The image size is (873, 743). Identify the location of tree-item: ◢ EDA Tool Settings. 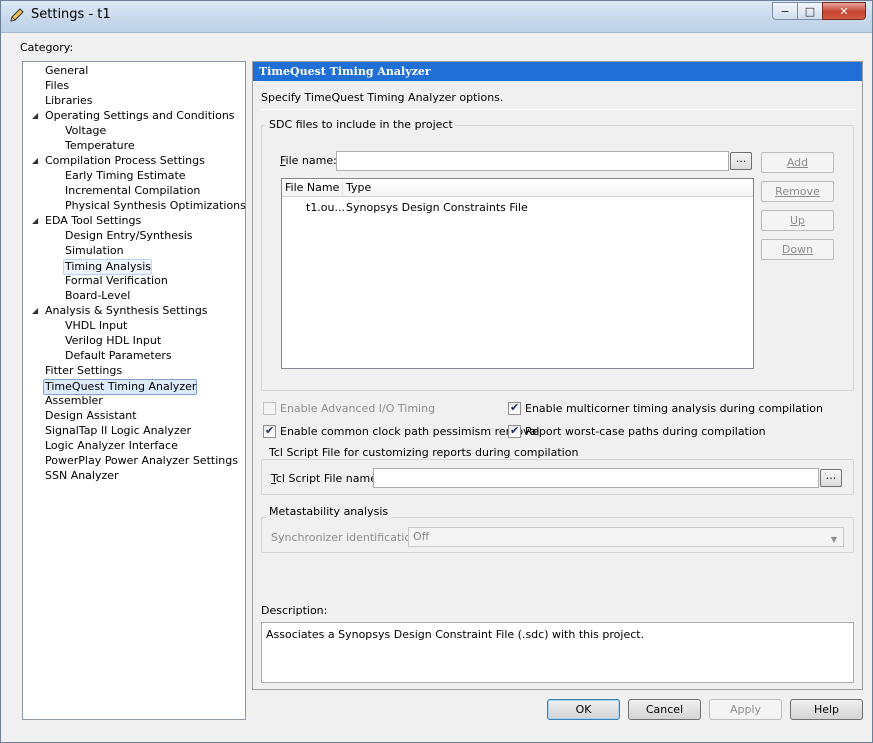
(87, 221).